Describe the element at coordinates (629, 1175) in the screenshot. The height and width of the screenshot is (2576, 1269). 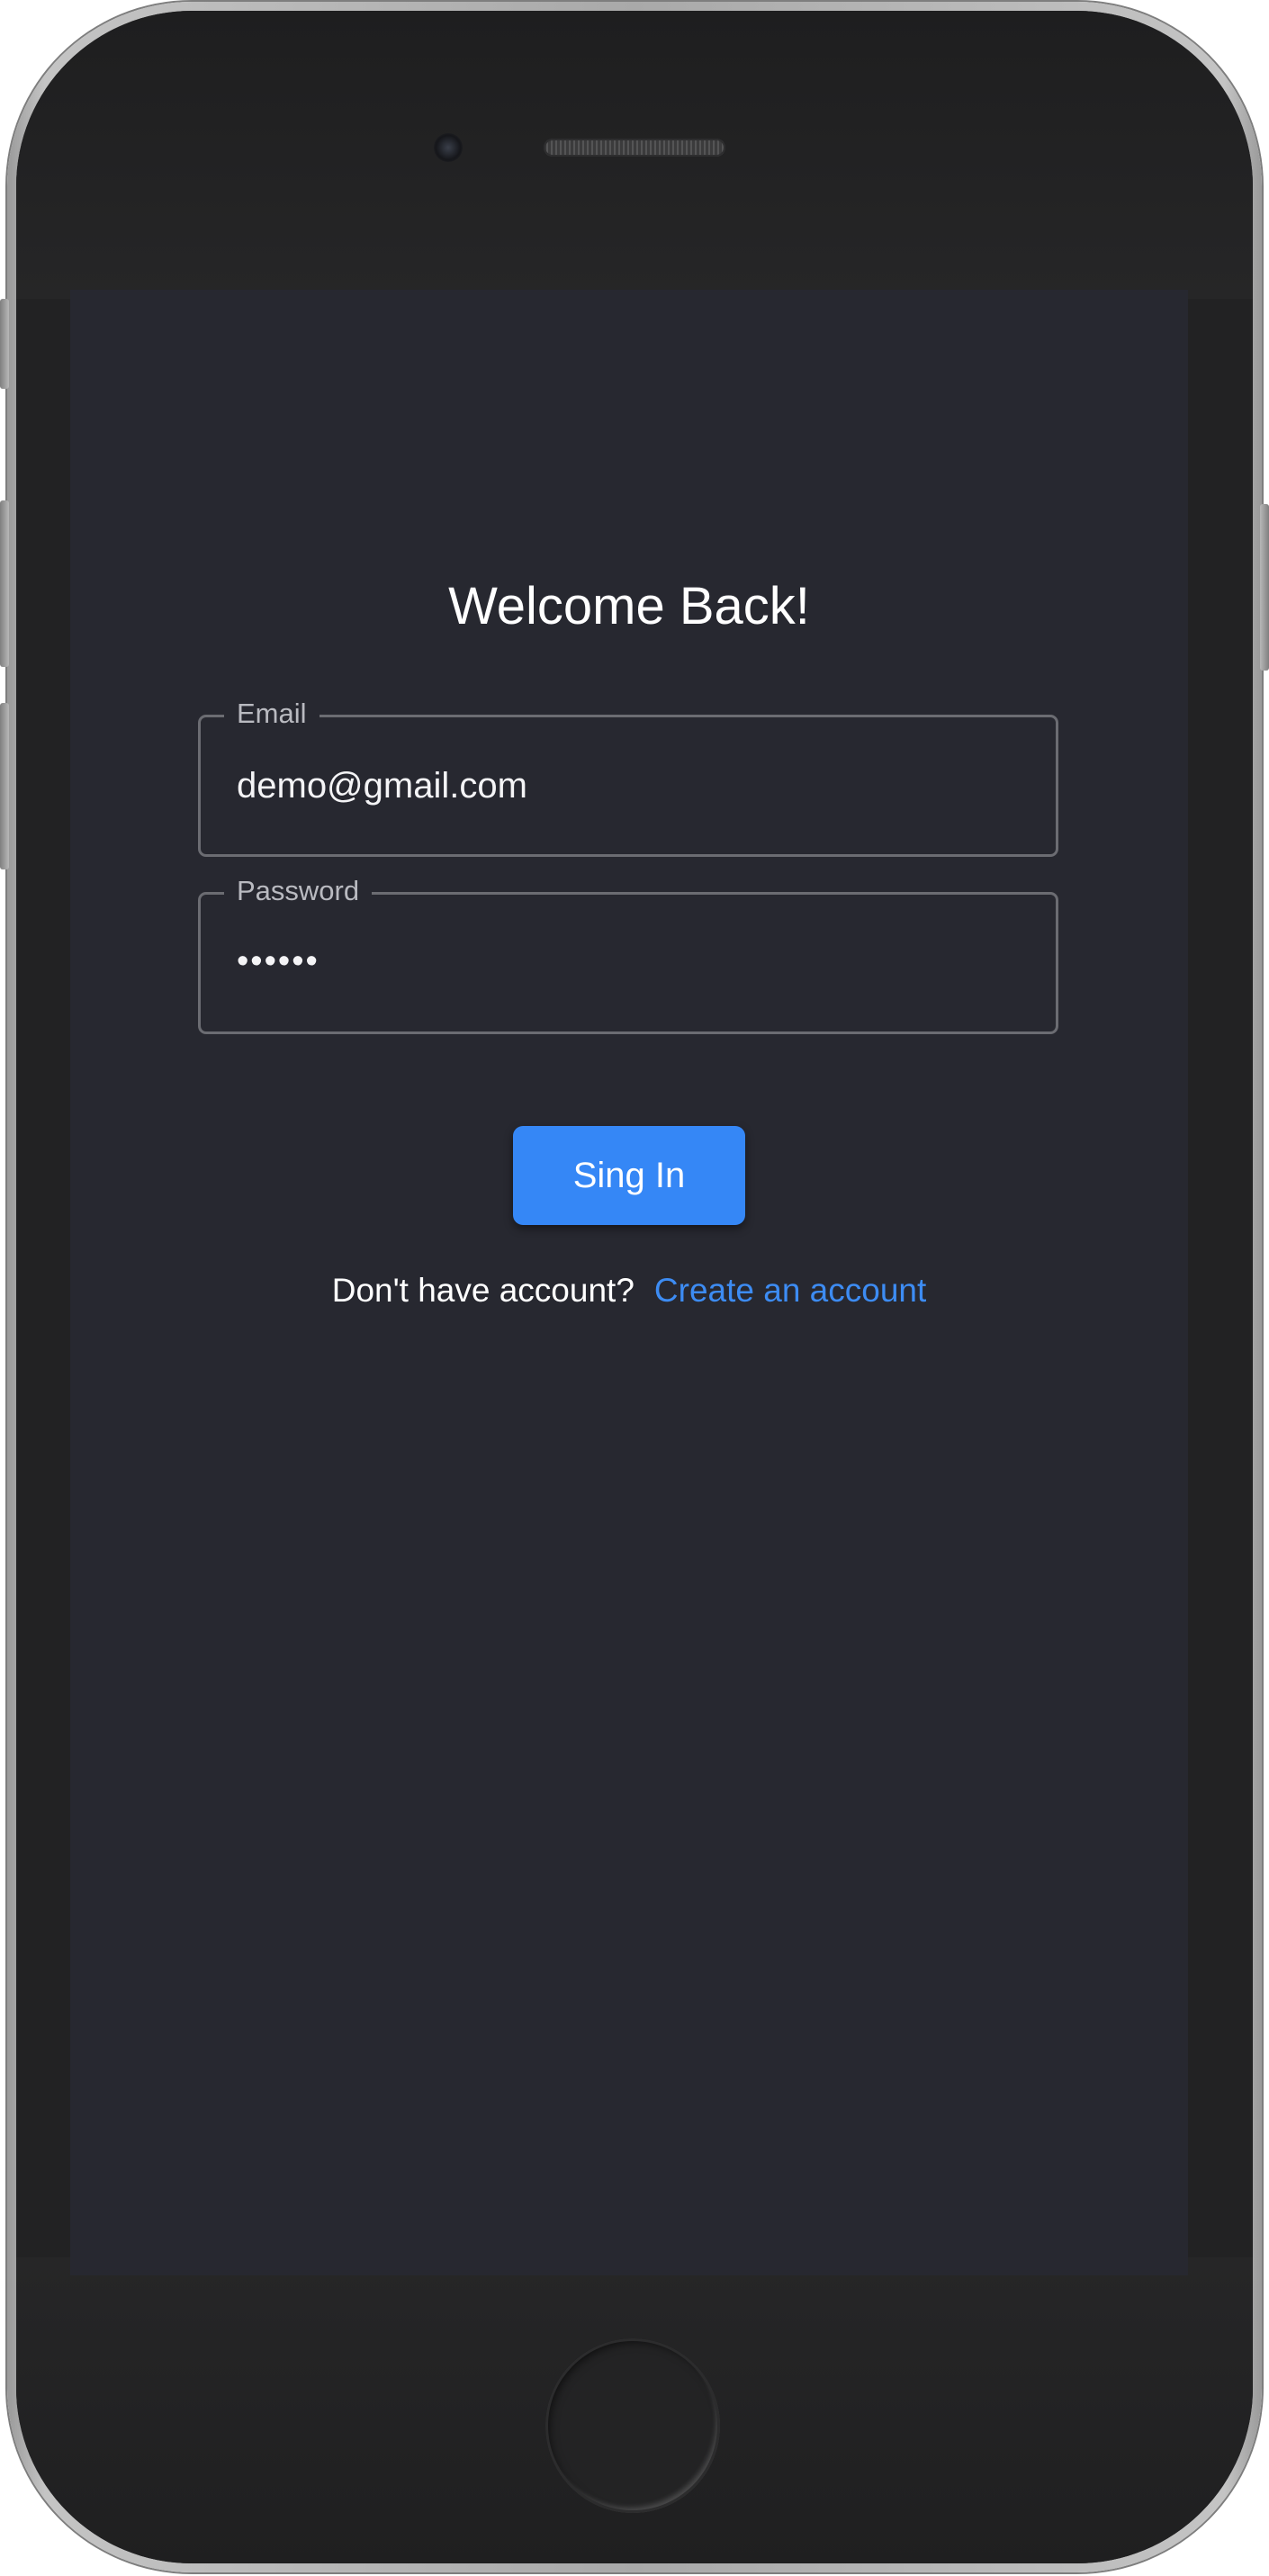
I see `sign-in-button: Sing In` at that location.